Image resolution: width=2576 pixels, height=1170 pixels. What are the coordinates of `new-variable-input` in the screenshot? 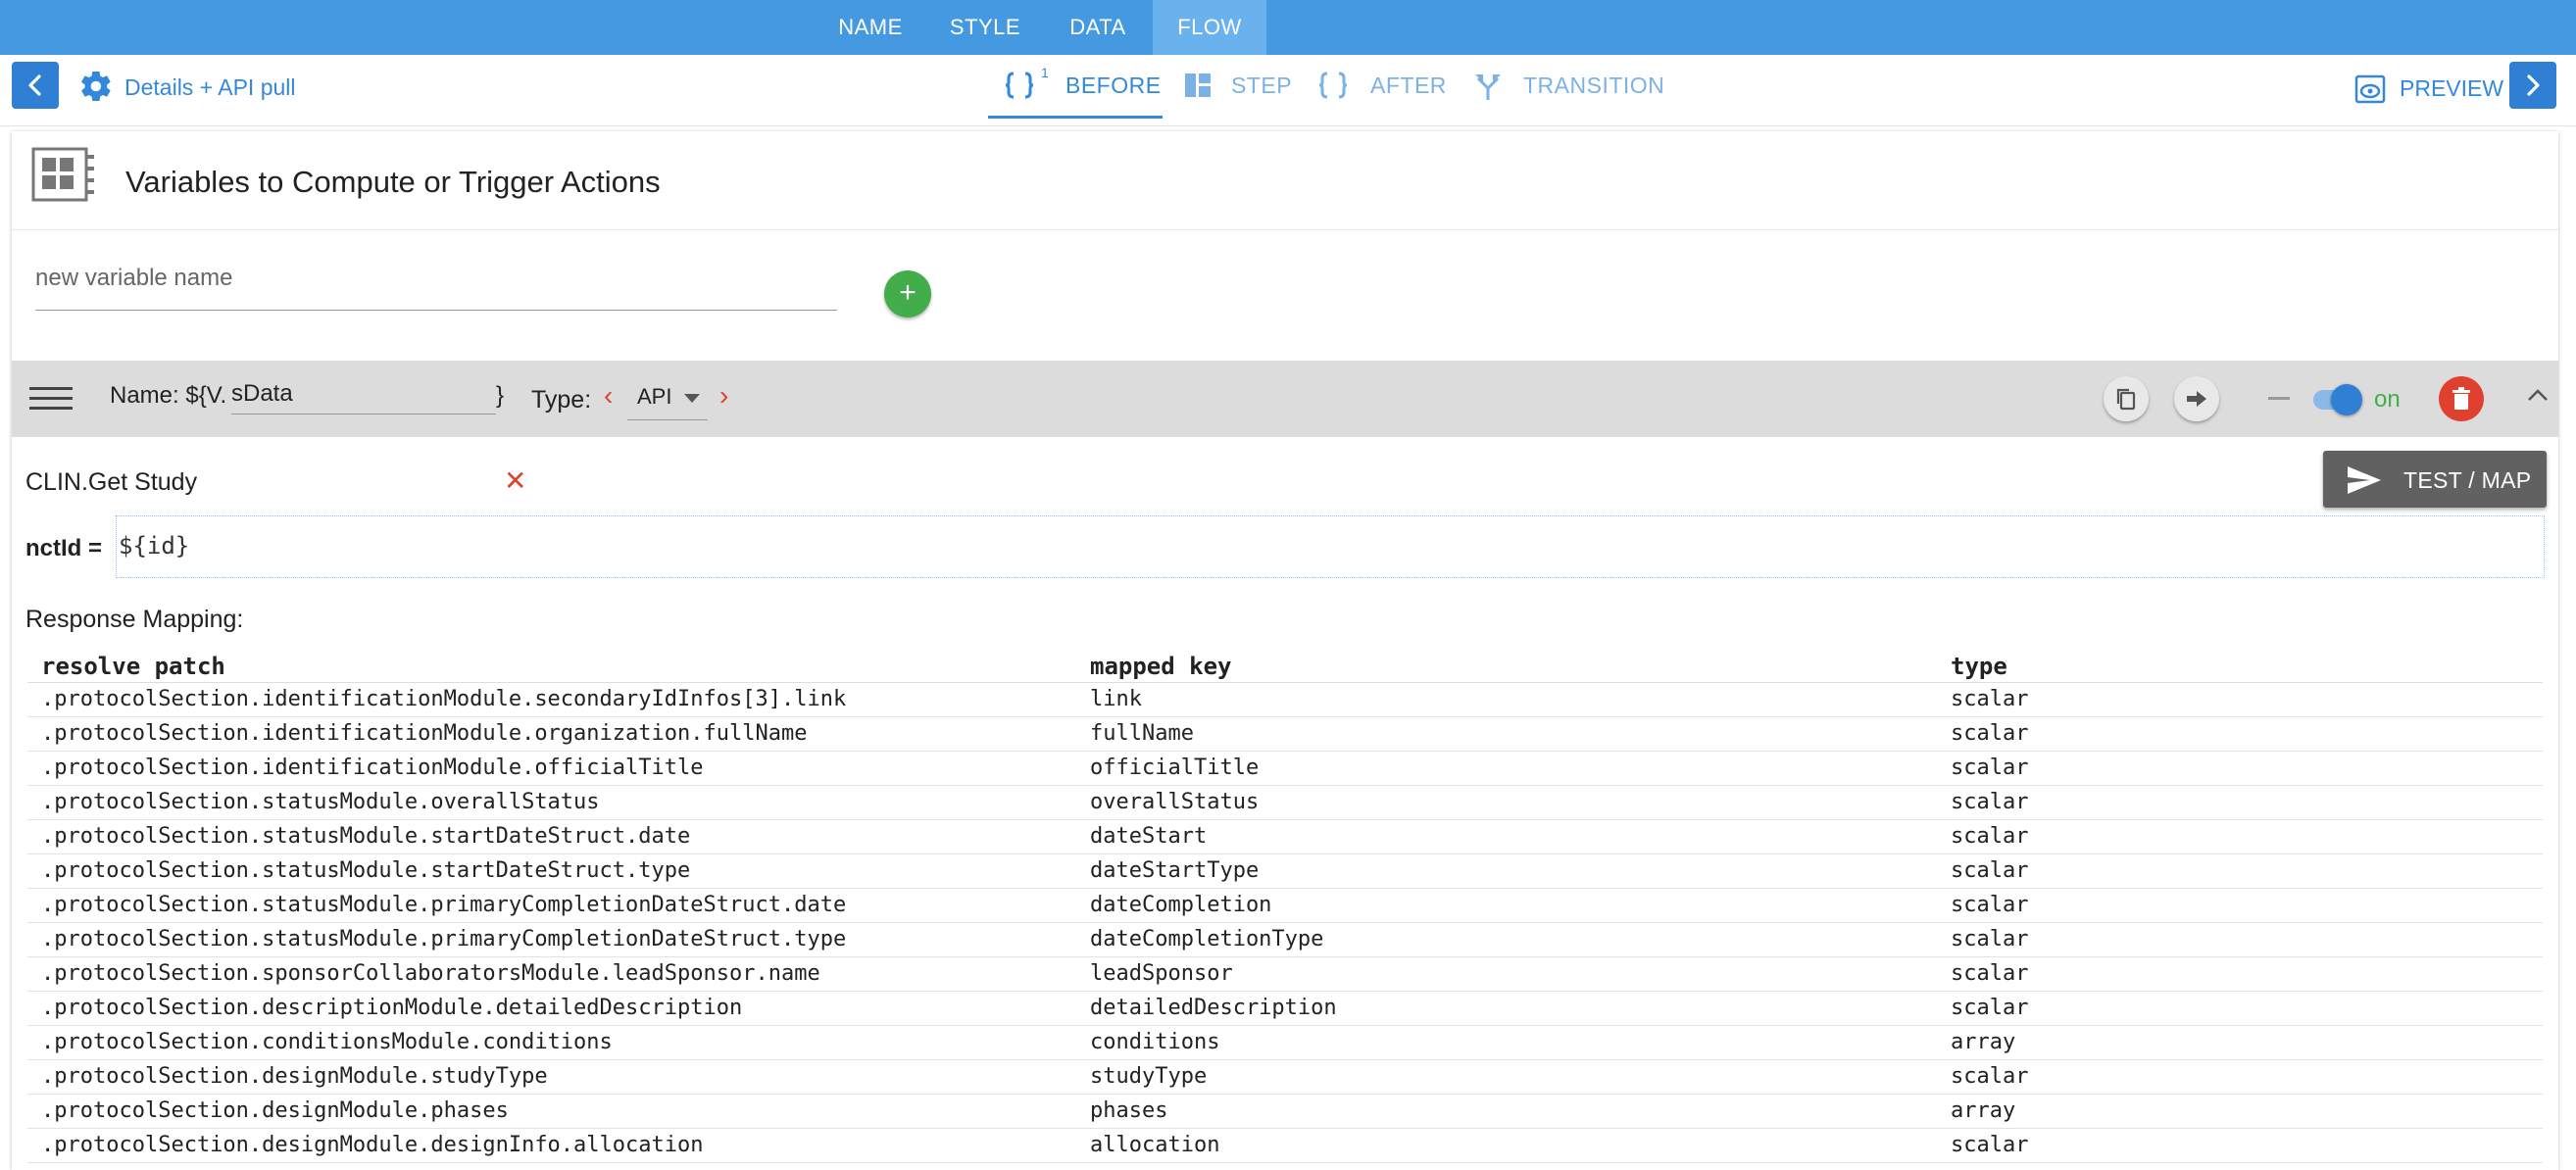 It's located at (436, 278).